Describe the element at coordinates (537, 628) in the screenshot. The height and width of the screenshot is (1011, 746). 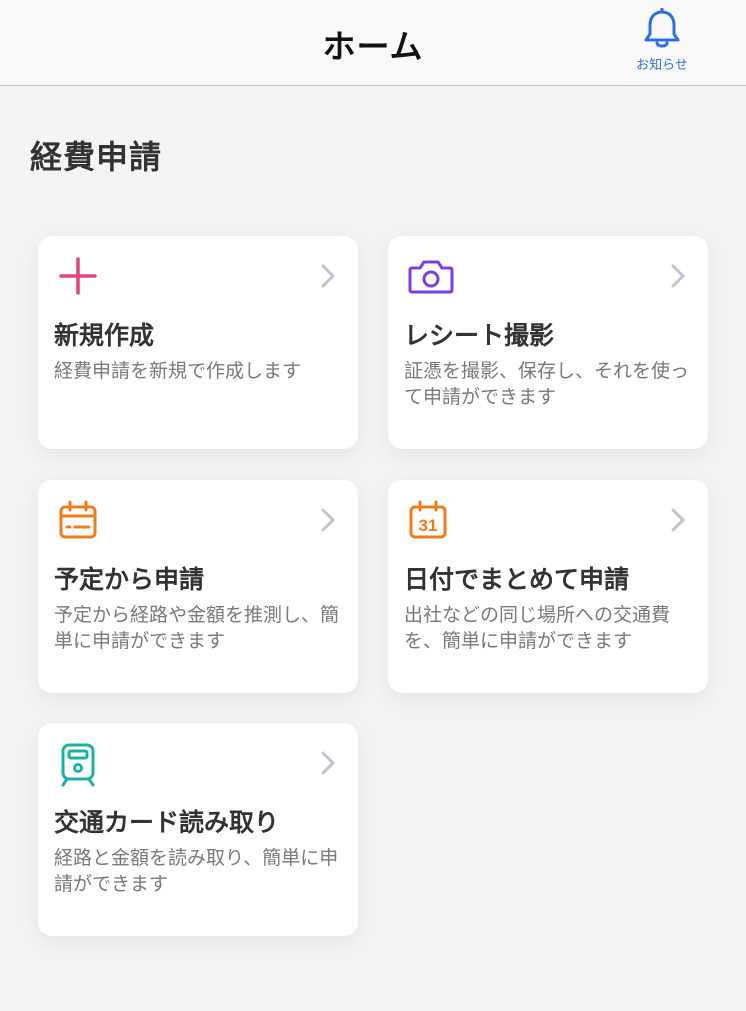
I see `card-description: 出社などの同じ場所への交通費を、簡単に申請ができます` at that location.